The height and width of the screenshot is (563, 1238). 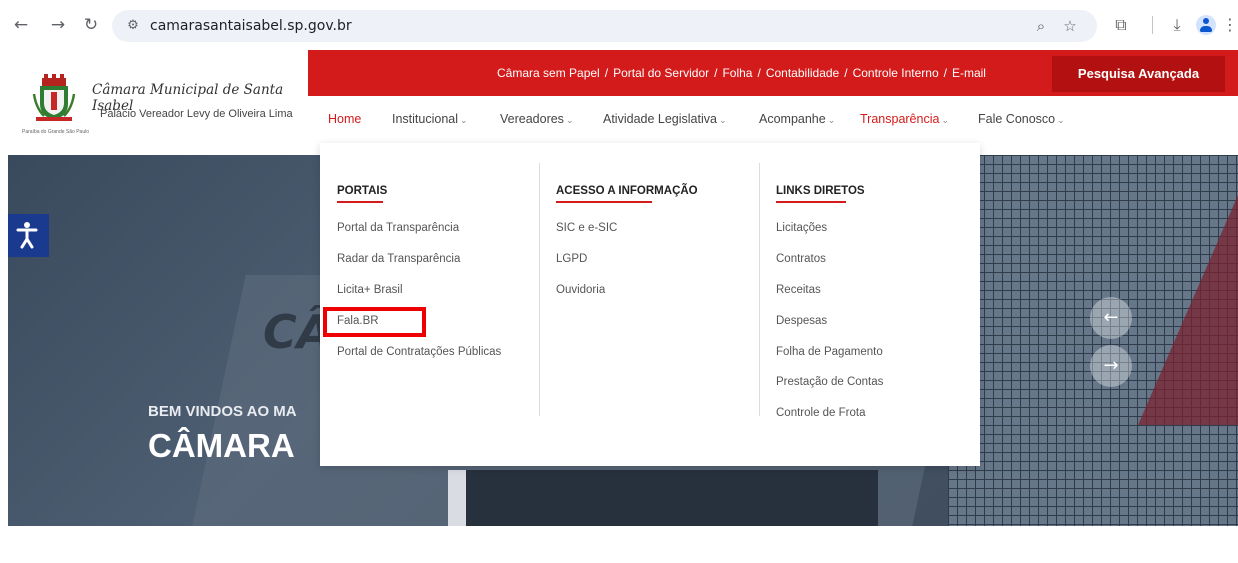 What do you see at coordinates (21, 25) in the screenshot?
I see `back-icon: ←` at bounding box center [21, 25].